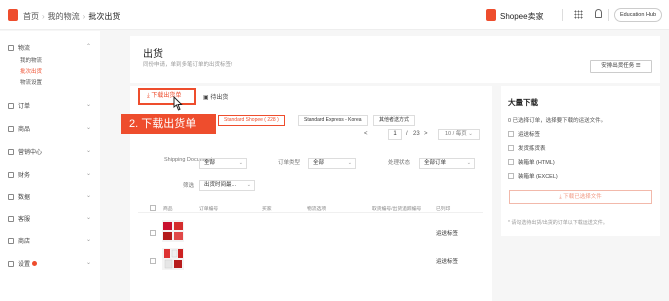 The image size is (669, 301). Describe the element at coordinates (447, 163) in the screenshot. I see `process-status-select: 全部订单 ⌄` at that location.